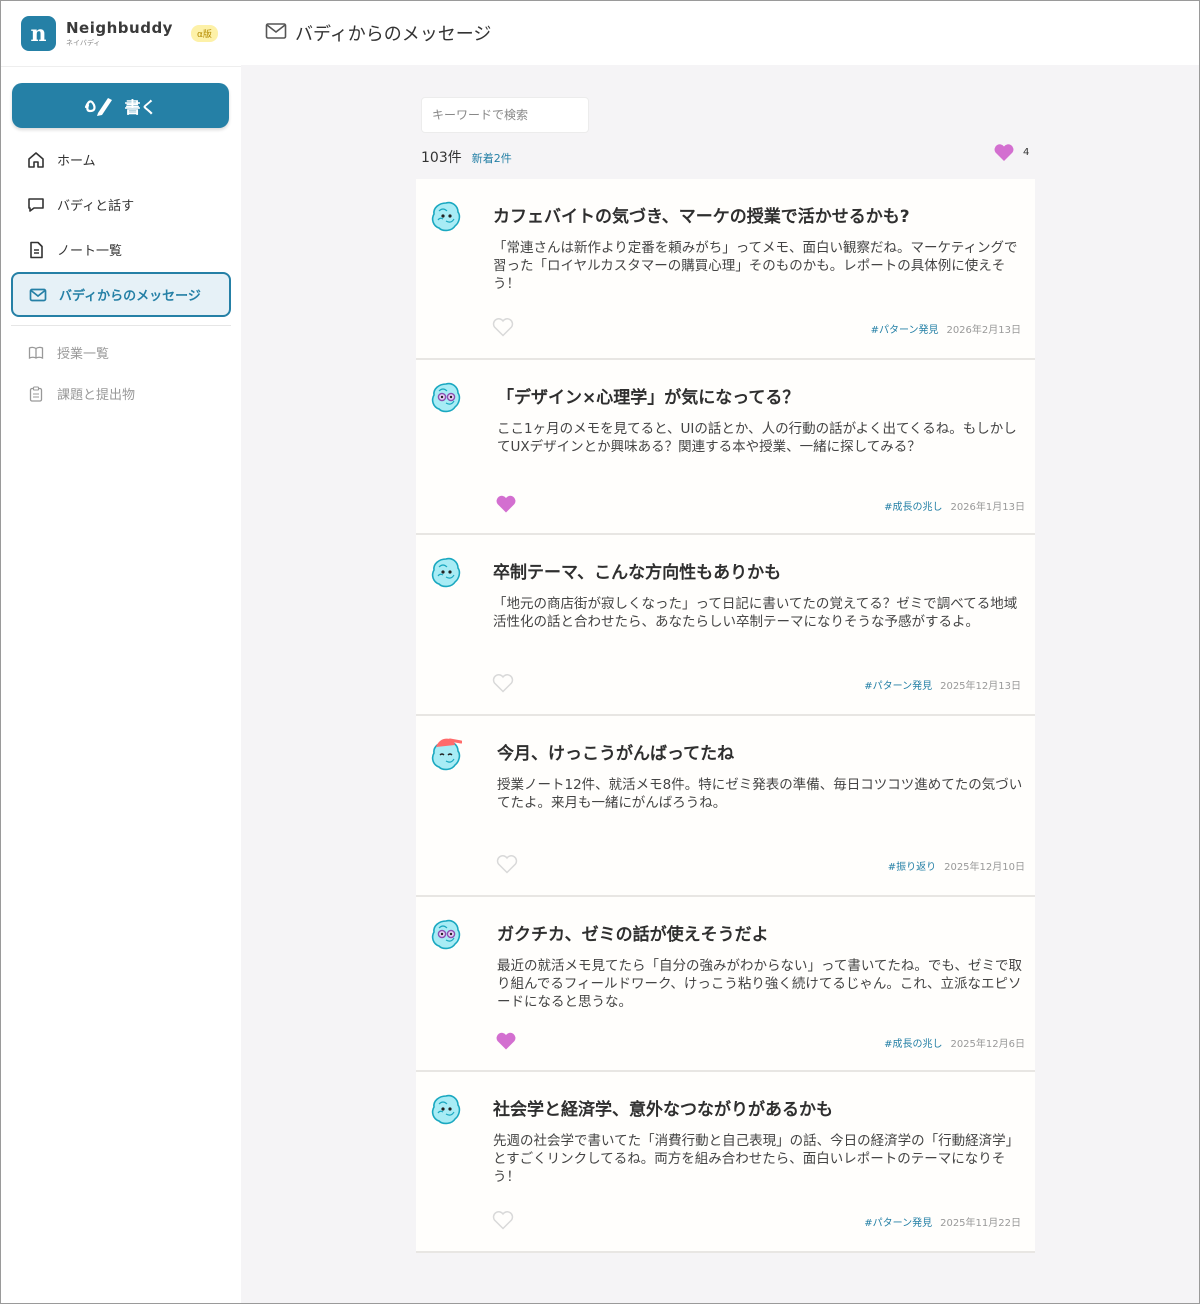 The width and height of the screenshot is (1200, 1304). Describe the element at coordinates (36, 394) in the screenshot. I see `clipboard-icon` at that location.